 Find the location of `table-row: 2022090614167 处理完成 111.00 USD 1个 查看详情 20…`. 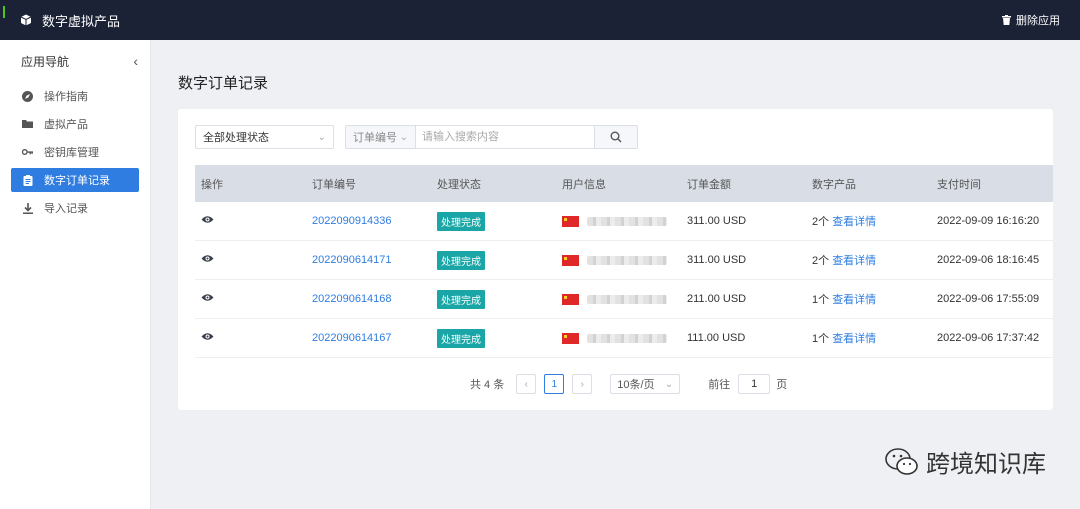

table-row: 2022090614167 处理完成 111.00 USD 1个 查看详情 20… is located at coordinates (624, 338).